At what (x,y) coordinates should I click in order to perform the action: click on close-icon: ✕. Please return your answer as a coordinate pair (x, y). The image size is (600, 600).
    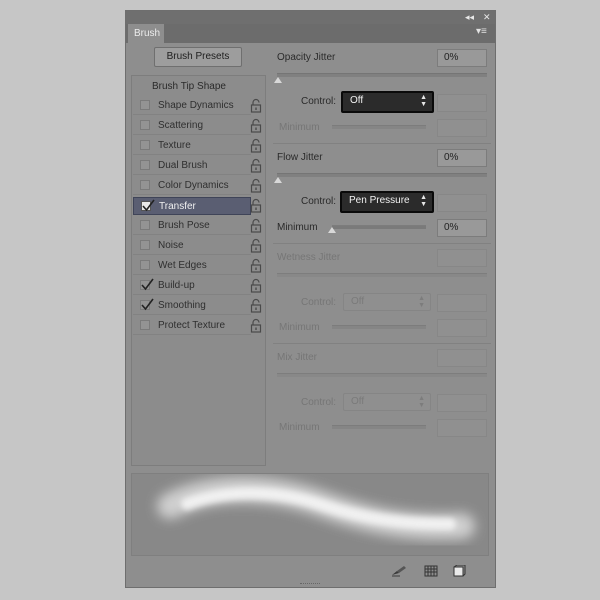
    Looking at the image, I should click on (487, 17).